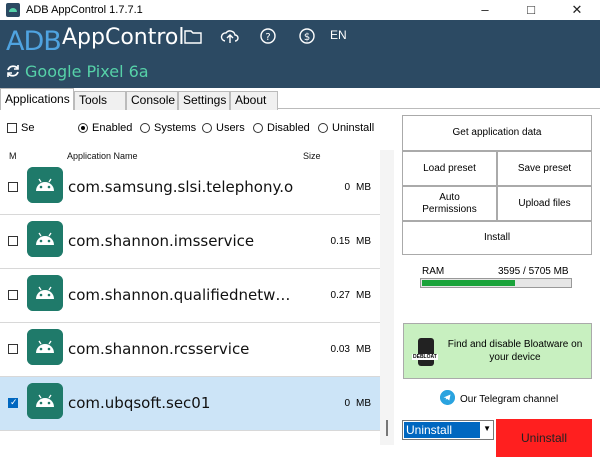  I want to click on donate-icon: $, so click(307, 36).